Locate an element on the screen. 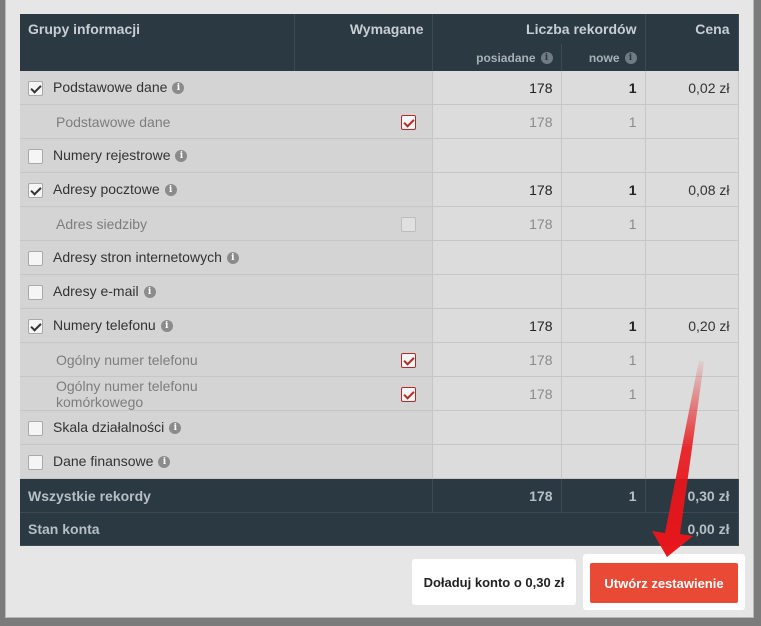  price-value: 0,20 zł is located at coordinates (692, 325).